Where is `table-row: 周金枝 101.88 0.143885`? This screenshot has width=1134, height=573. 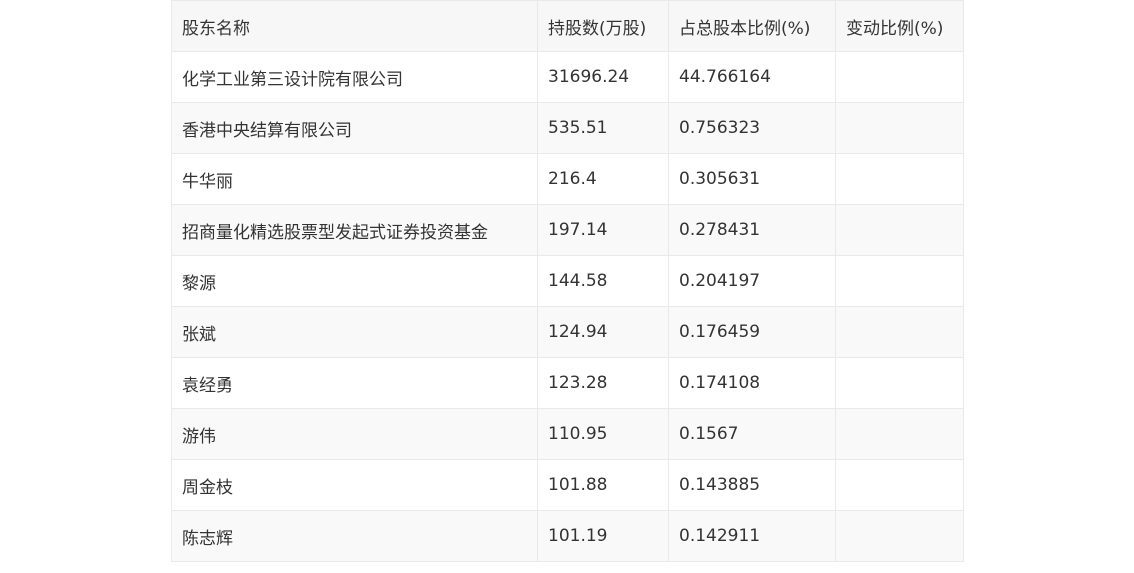
table-row: 周金枝 101.88 0.143885 is located at coordinates (567, 485).